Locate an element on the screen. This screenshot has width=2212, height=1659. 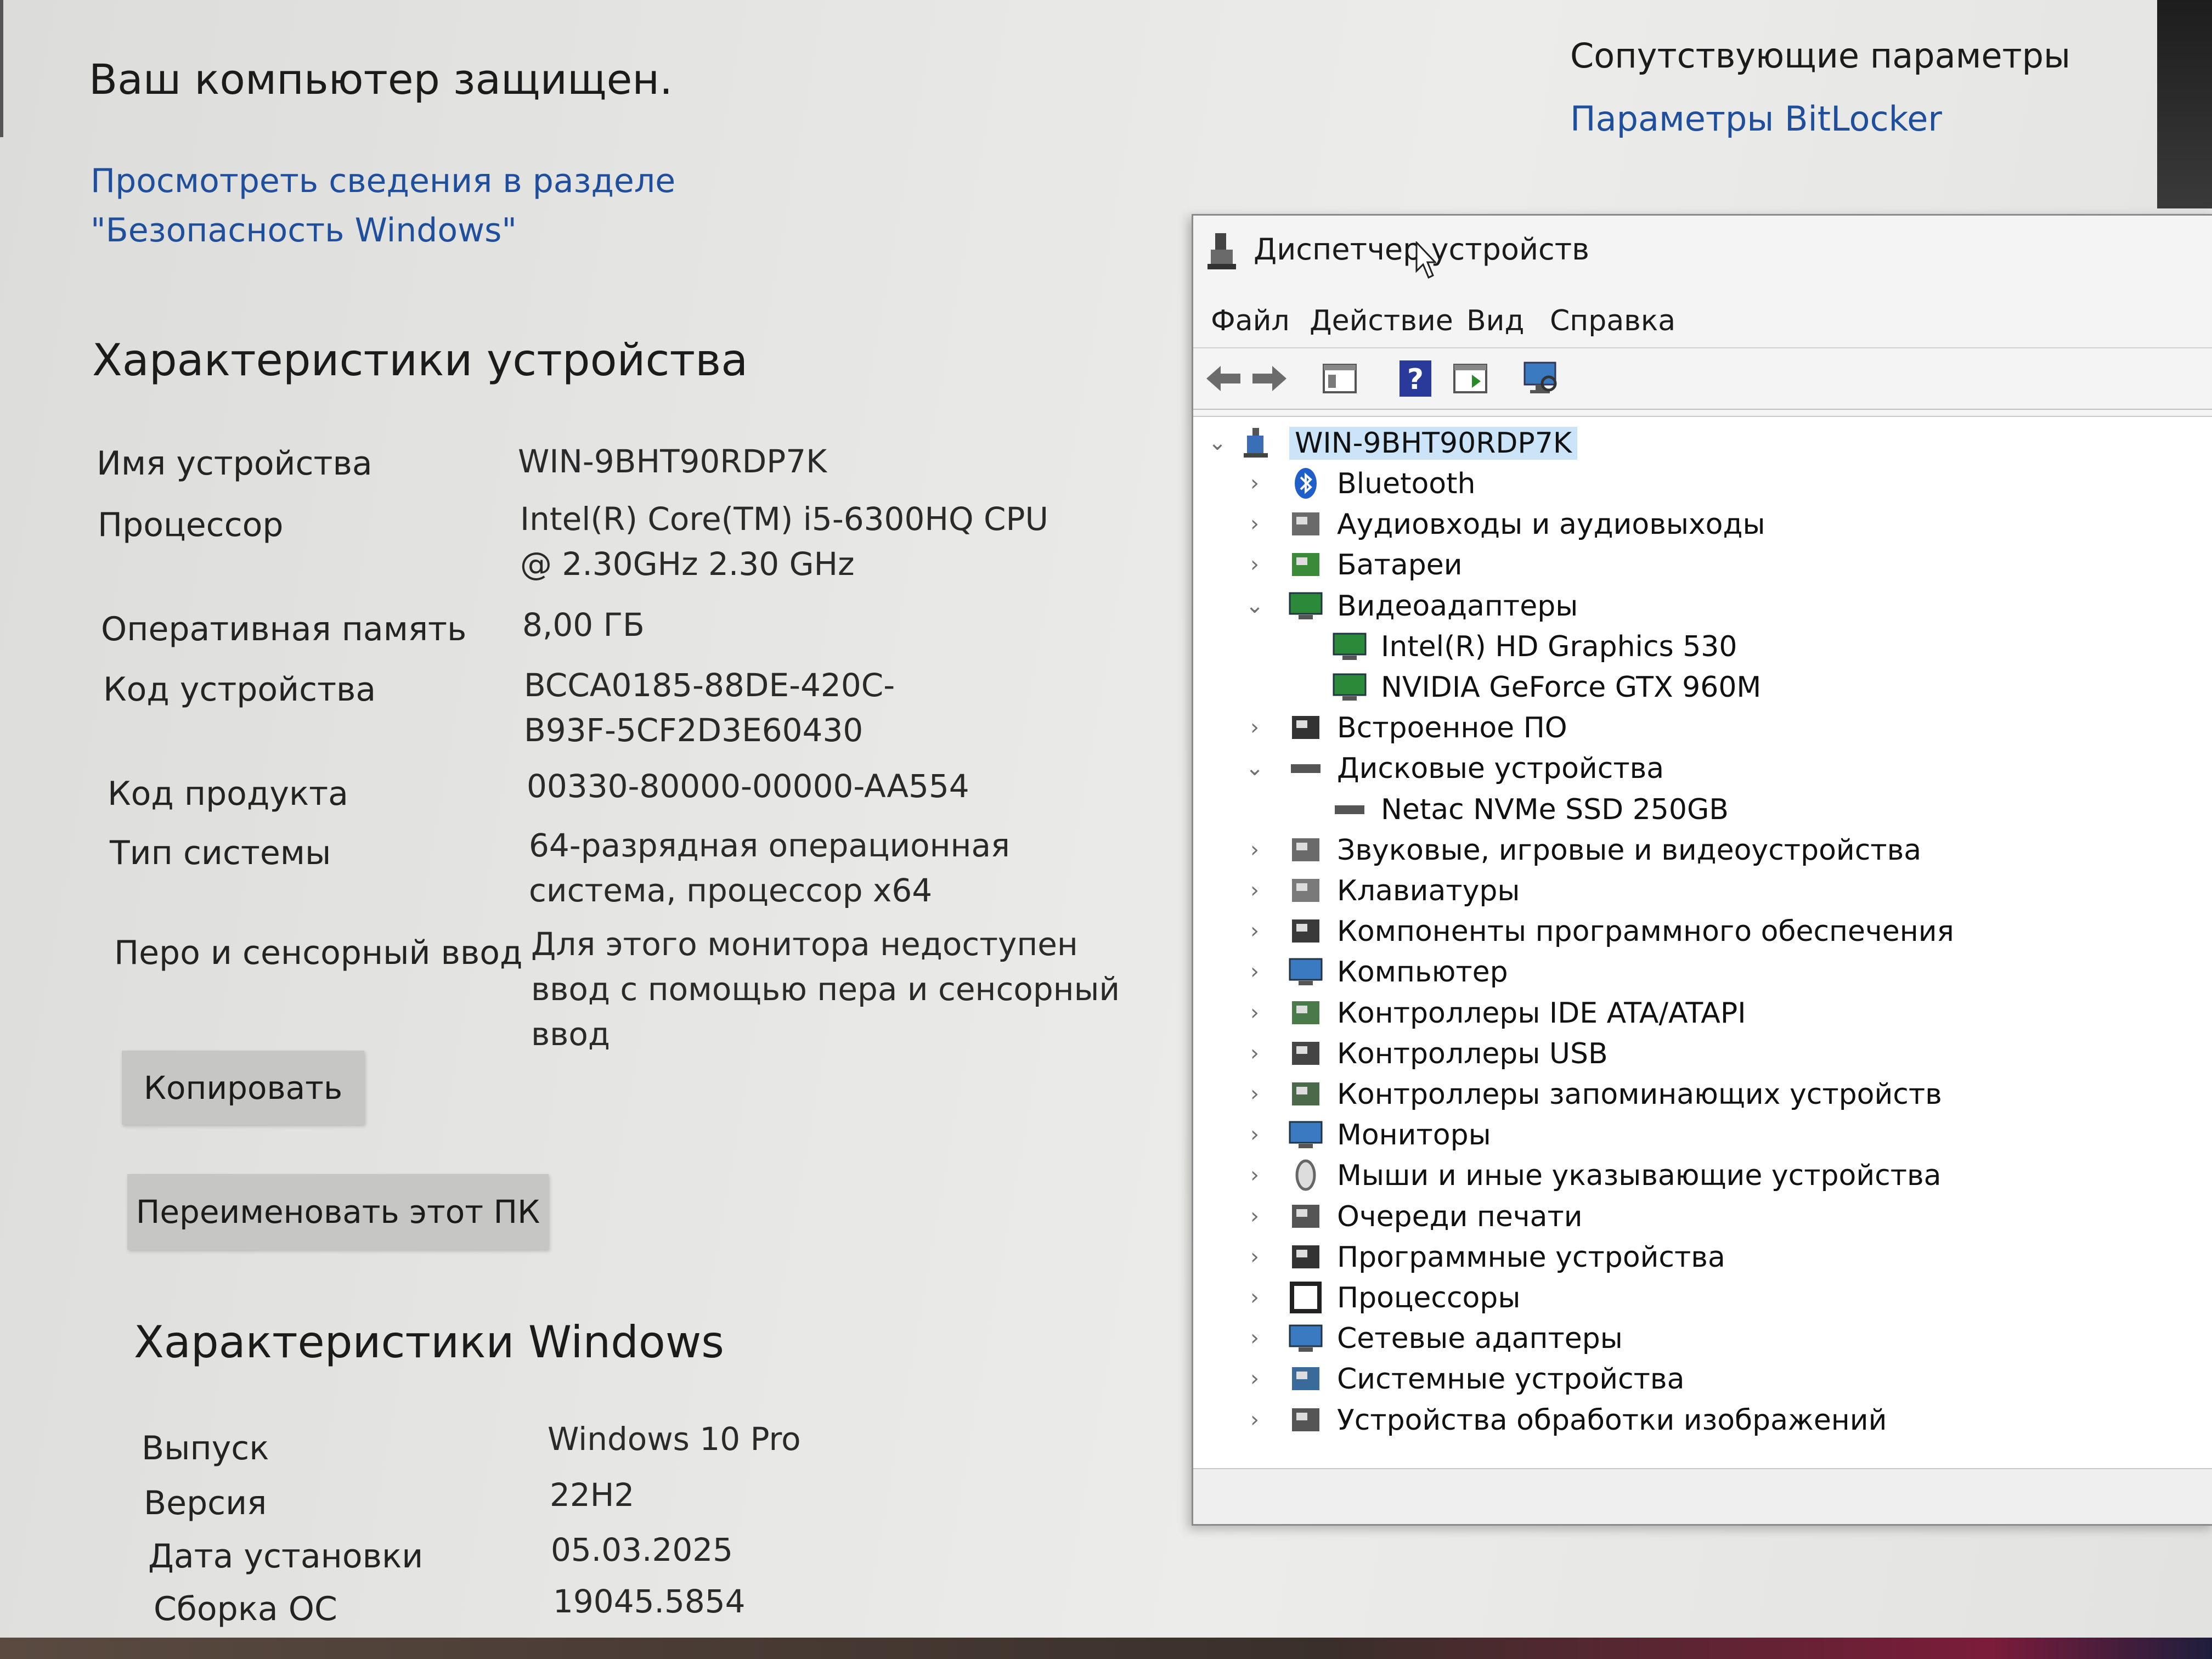
menu-action: Действие is located at coordinates (1382, 320).